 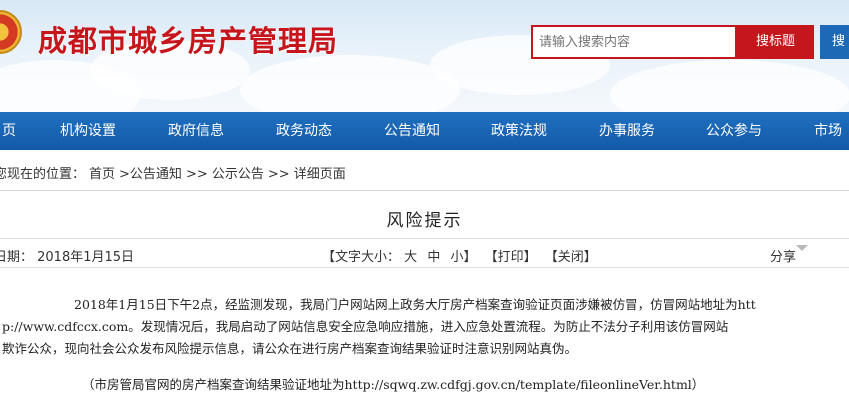 I want to click on nav-item-services: 办事服务, so click(x=627, y=131).